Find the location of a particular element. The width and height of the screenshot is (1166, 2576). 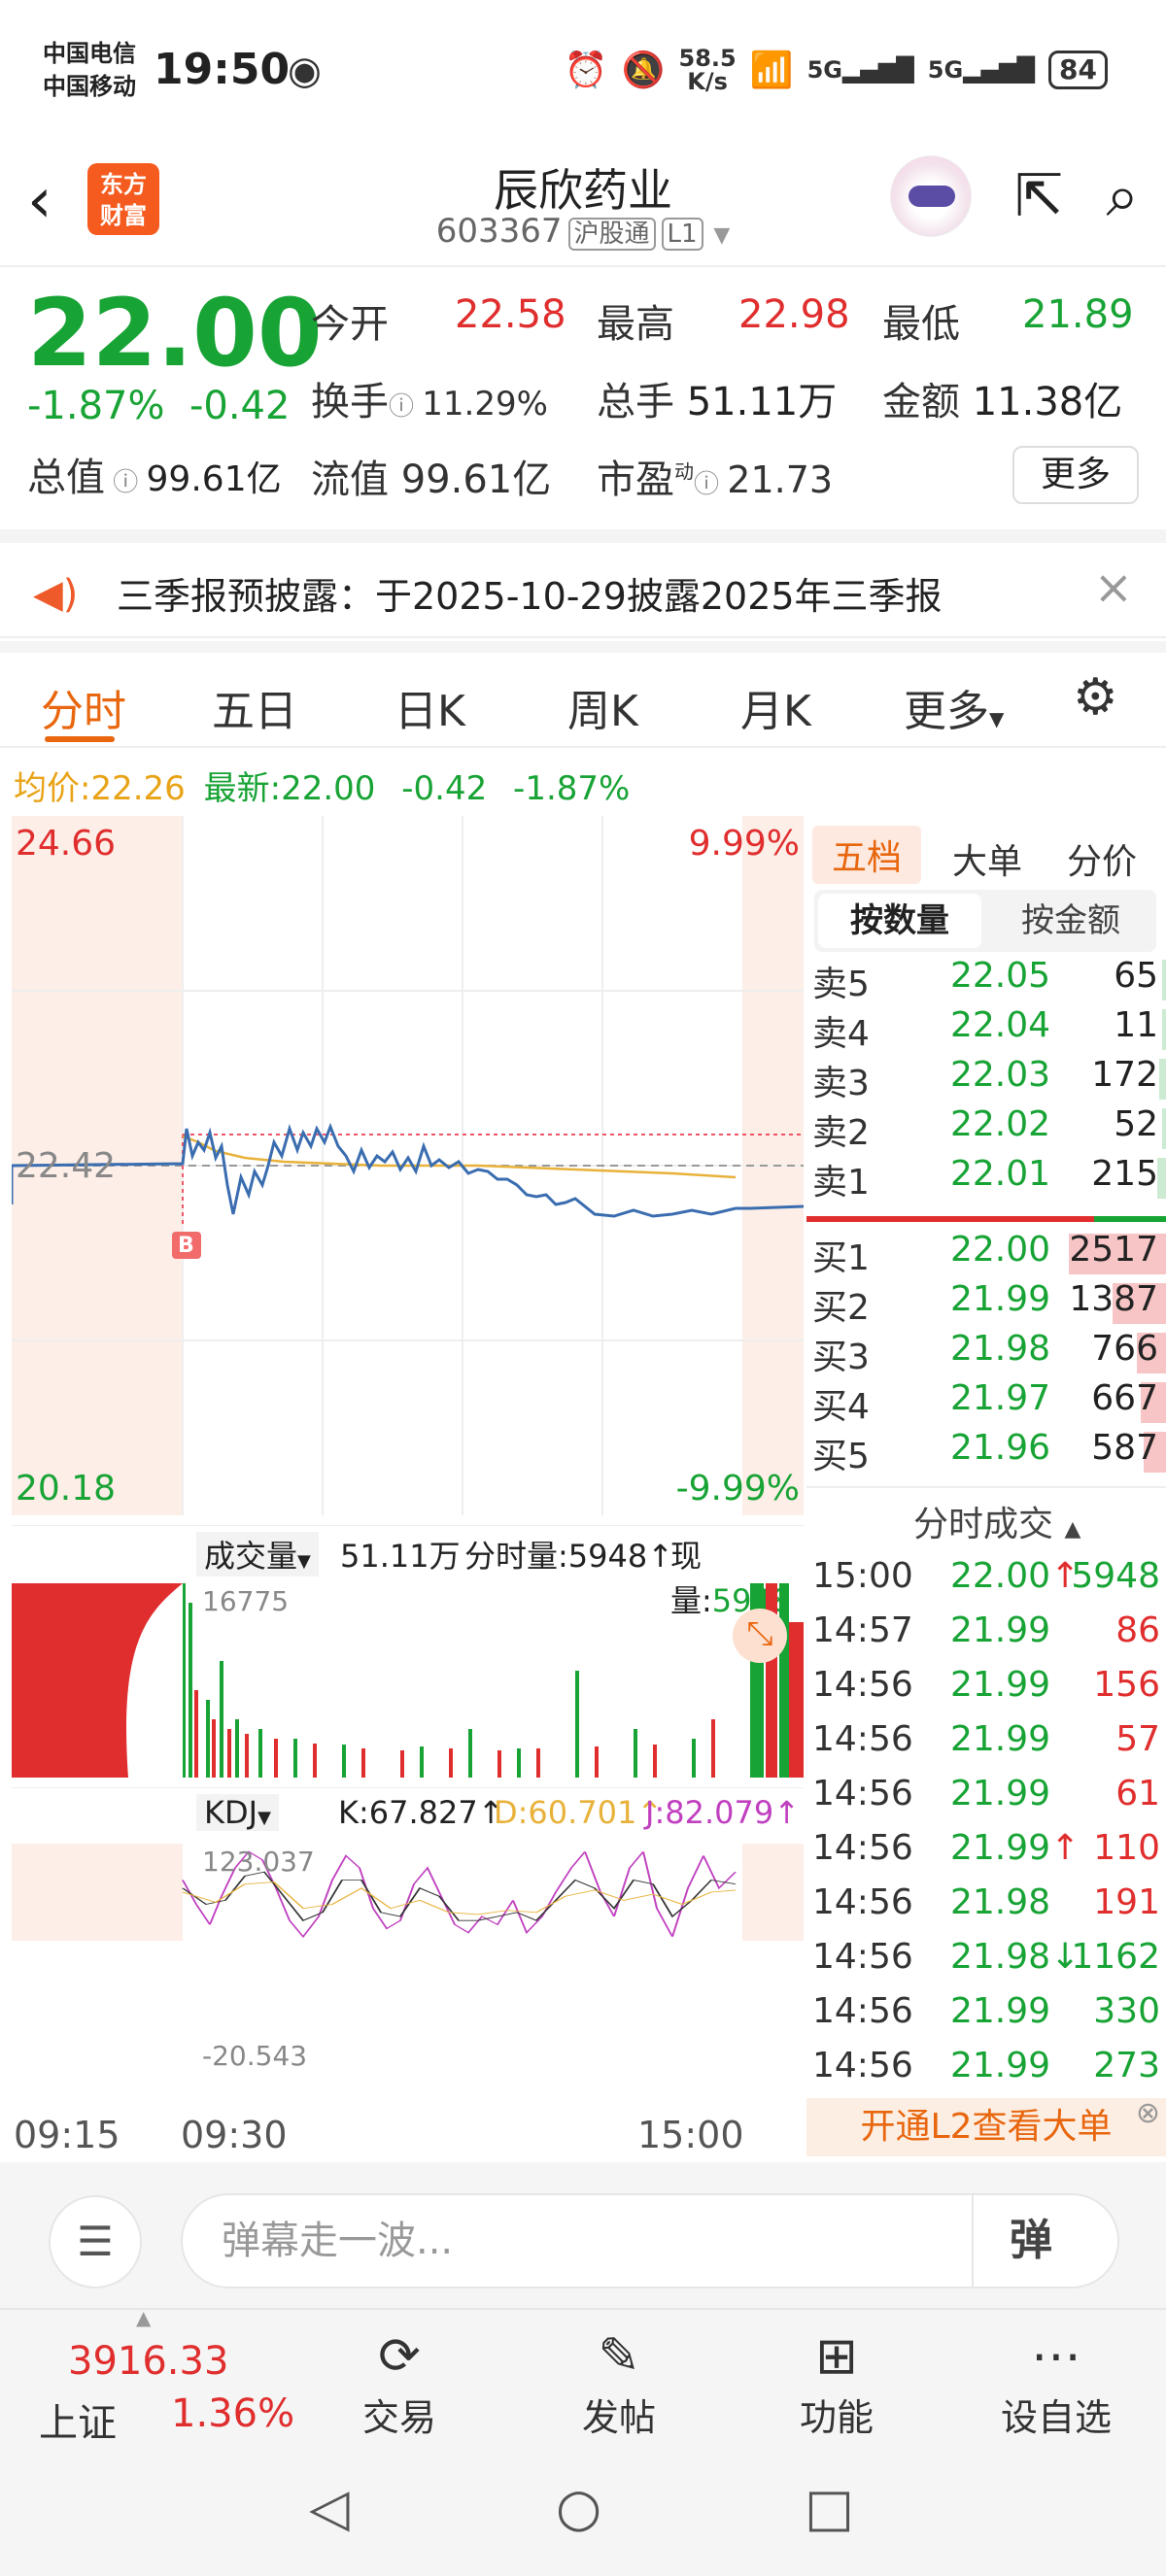

ask-row: 卖5 22.05 65 is located at coordinates (986, 980).